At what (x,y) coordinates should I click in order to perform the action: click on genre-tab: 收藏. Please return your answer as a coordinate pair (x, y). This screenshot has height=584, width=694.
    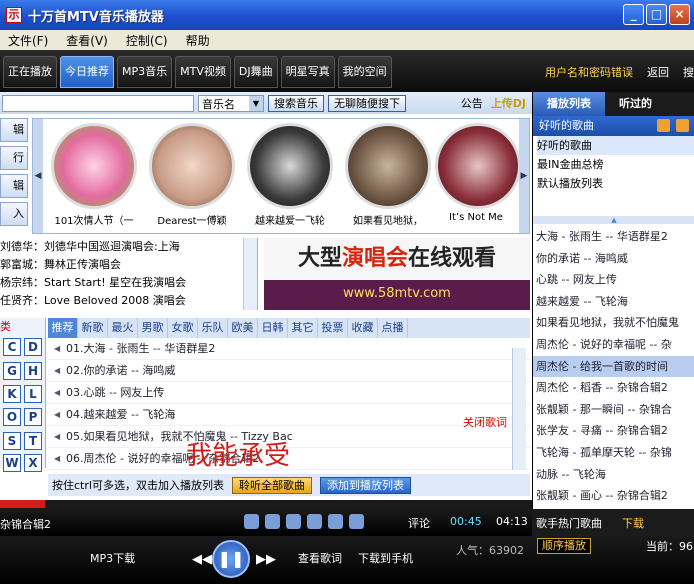
    Looking at the image, I should click on (363, 328).